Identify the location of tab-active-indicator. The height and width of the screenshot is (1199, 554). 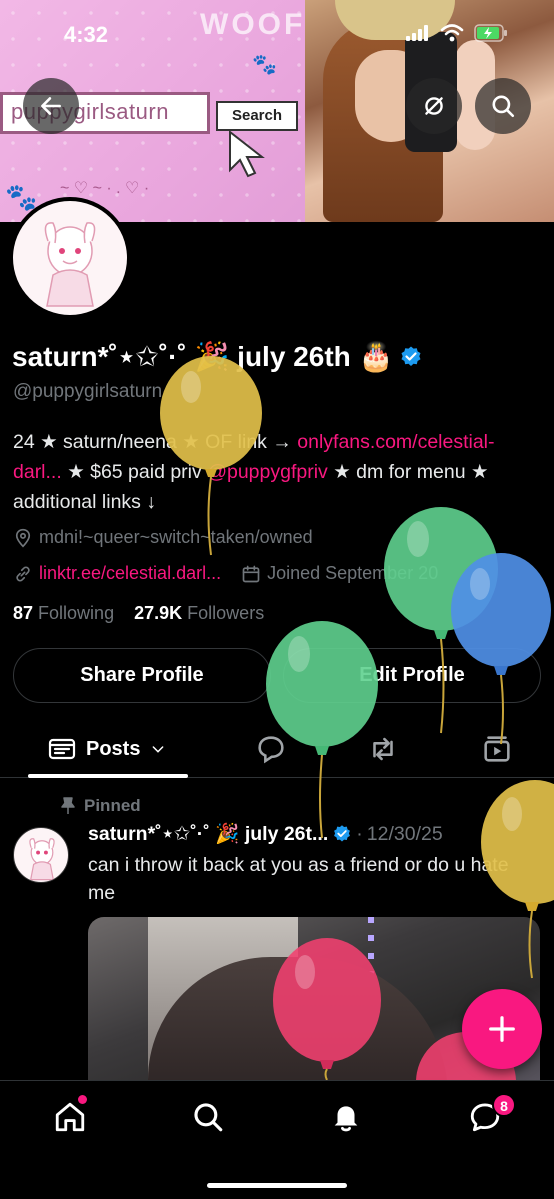
(108, 776).